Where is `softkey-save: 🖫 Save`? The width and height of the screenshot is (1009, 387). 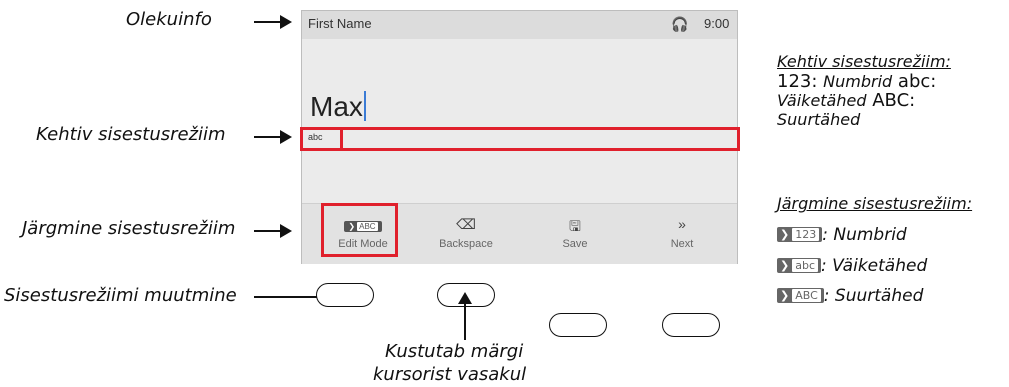 softkey-save: 🖫 Save is located at coordinates (575, 234).